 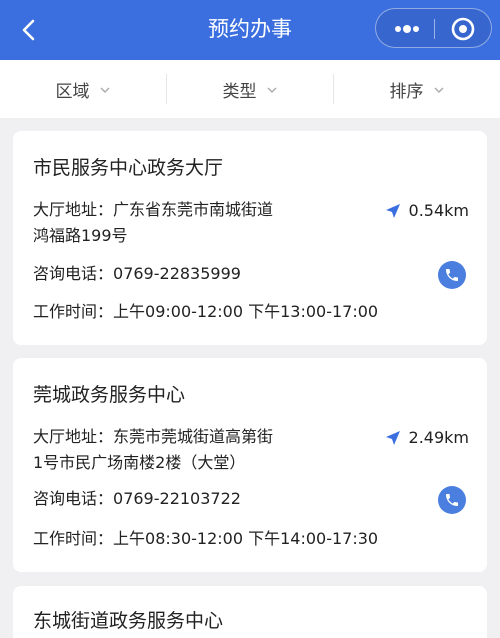 I want to click on hours-line: 工作时间：上午08:30-12:00 下午14:00-17:30, so click(x=205, y=539).